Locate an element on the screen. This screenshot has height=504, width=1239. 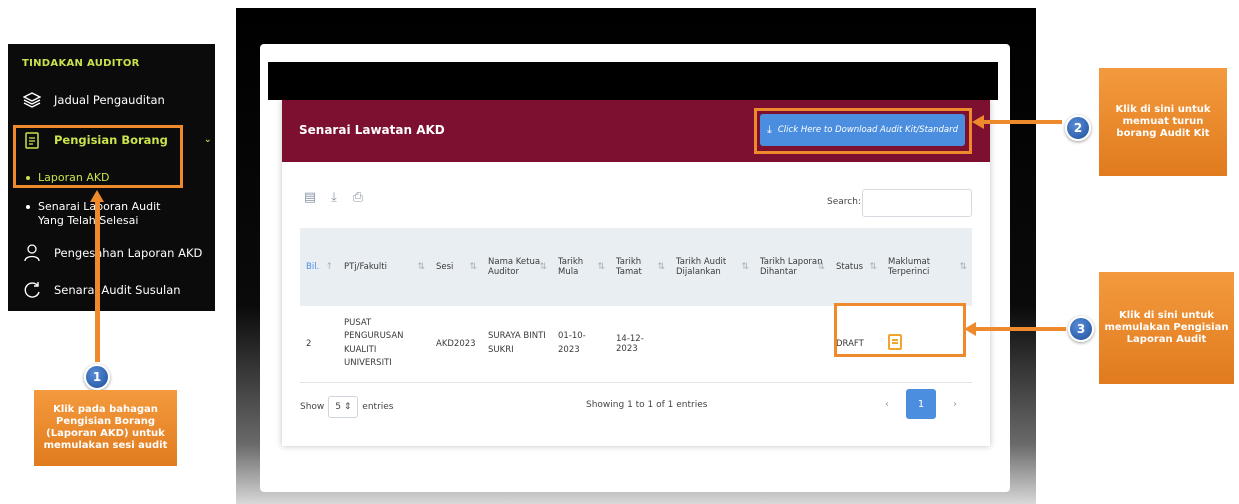
sidebar-item-pengesahan: Pengesahan Laporan AKD is located at coordinates (112, 253).